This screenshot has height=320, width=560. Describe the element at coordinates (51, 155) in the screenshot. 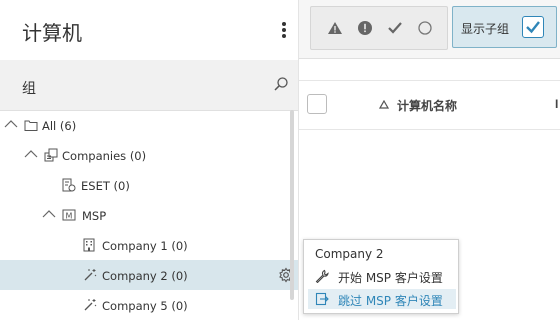

I see `companies-icon` at that location.